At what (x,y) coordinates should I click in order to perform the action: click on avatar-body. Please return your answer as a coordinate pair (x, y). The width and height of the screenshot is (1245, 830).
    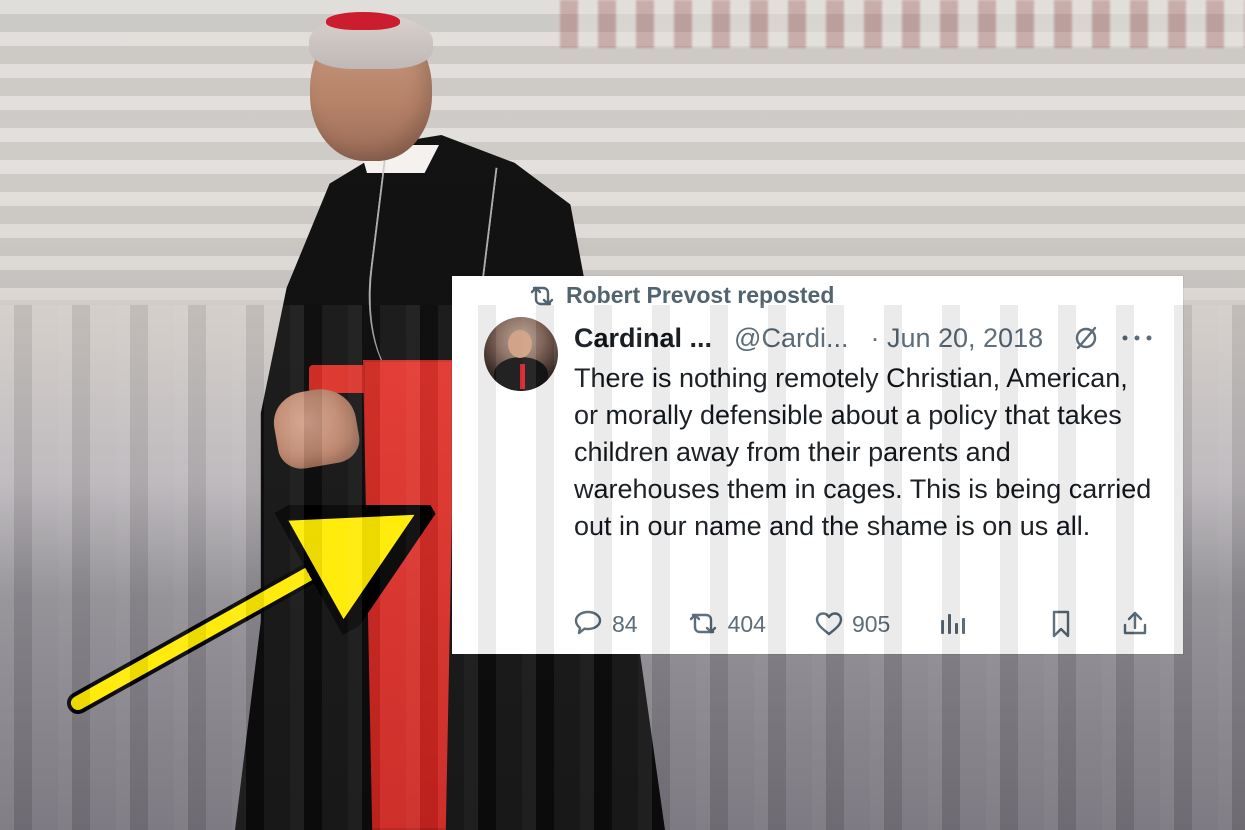
    Looking at the image, I should click on (521, 374).